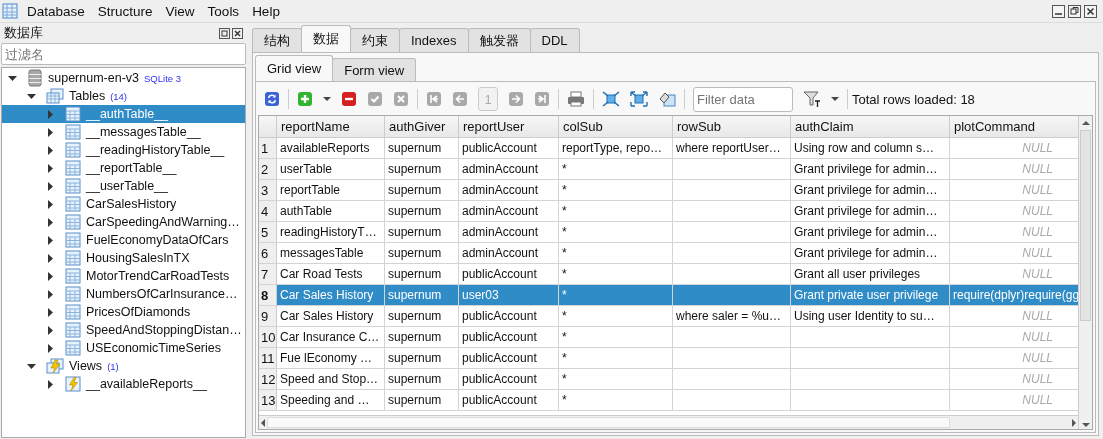 The height and width of the screenshot is (439, 1103). Describe the element at coordinates (86, 366) in the screenshot. I see `tree-label: Views` at that location.